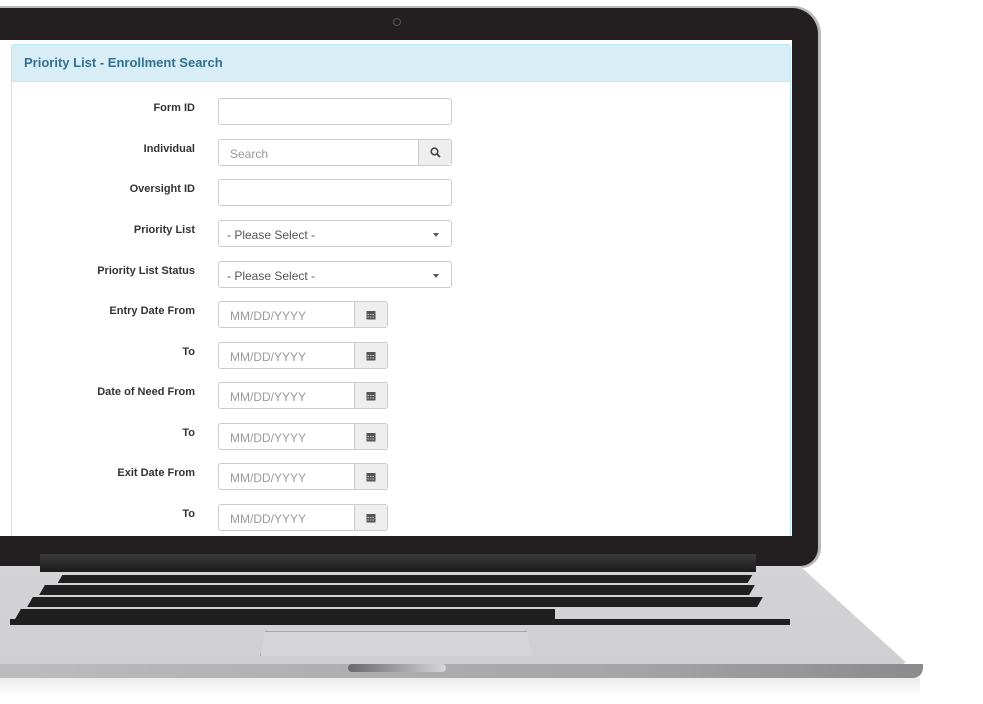  What do you see at coordinates (169, 149) in the screenshot?
I see `individual-label: Individual` at bounding box center [169, 149].